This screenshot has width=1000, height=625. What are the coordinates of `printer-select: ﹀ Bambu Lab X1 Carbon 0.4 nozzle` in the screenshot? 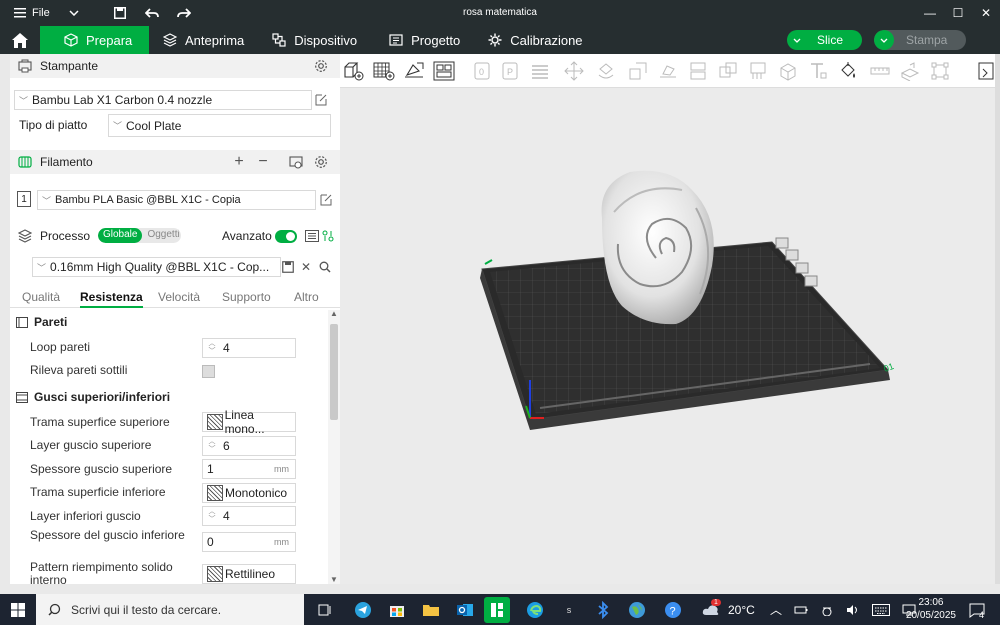 It's located at (163, 100).